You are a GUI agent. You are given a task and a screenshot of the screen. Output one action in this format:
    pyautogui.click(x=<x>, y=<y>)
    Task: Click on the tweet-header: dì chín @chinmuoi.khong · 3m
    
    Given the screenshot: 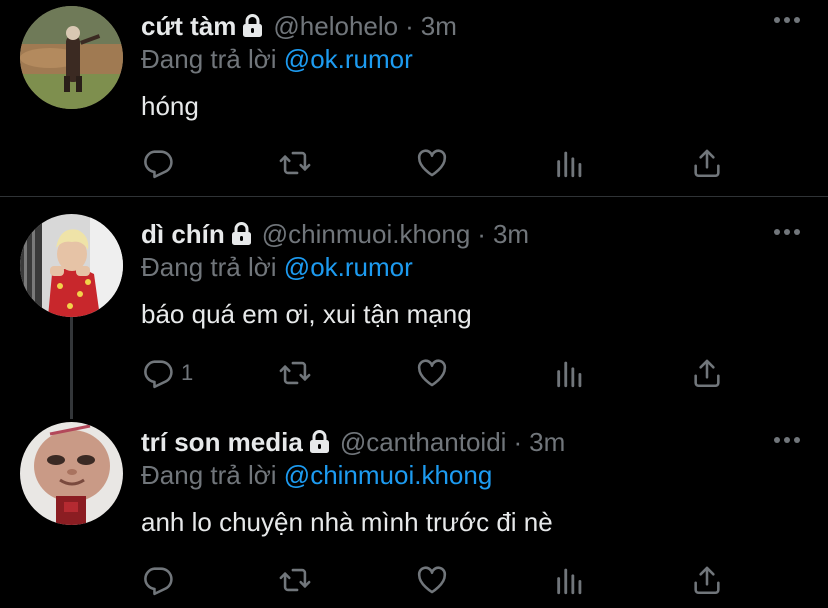 What is the action you would take?
    pyautogui.click(x=335, y=234)
    